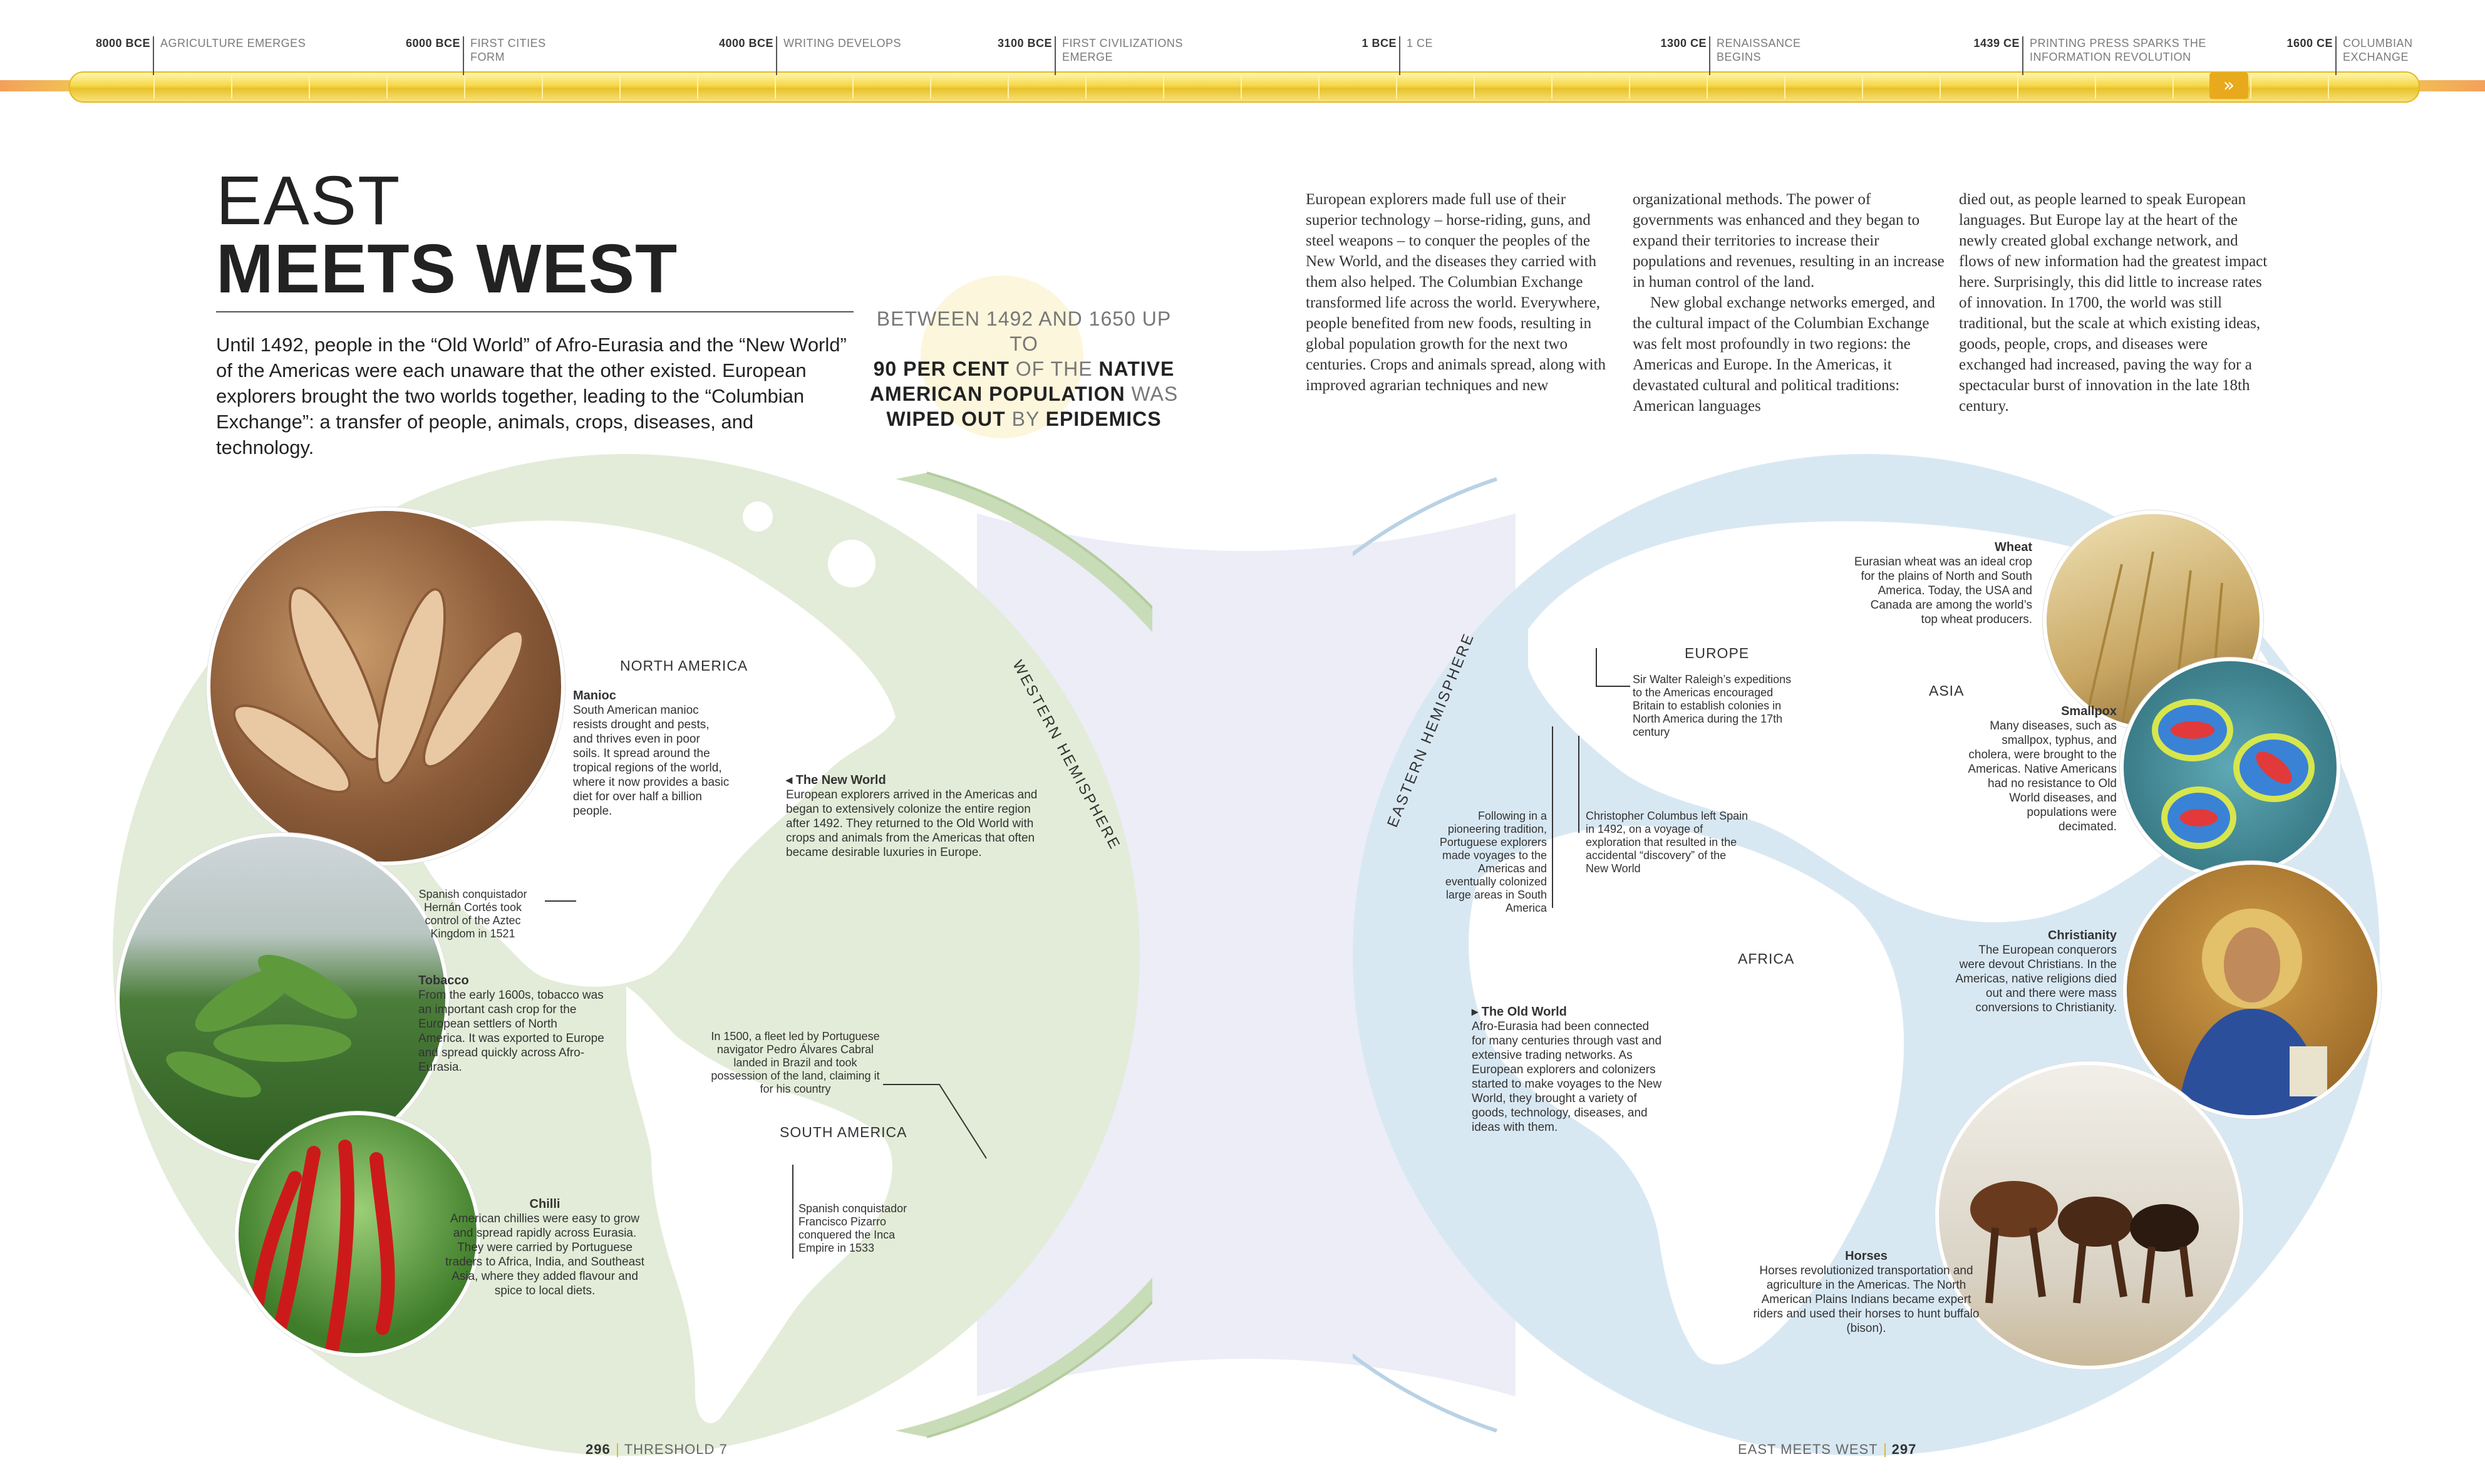  I want to click on timeline-event: 3100 BCE FIRST CIVILIZATIONS EMERGE, so click(1100, 55).